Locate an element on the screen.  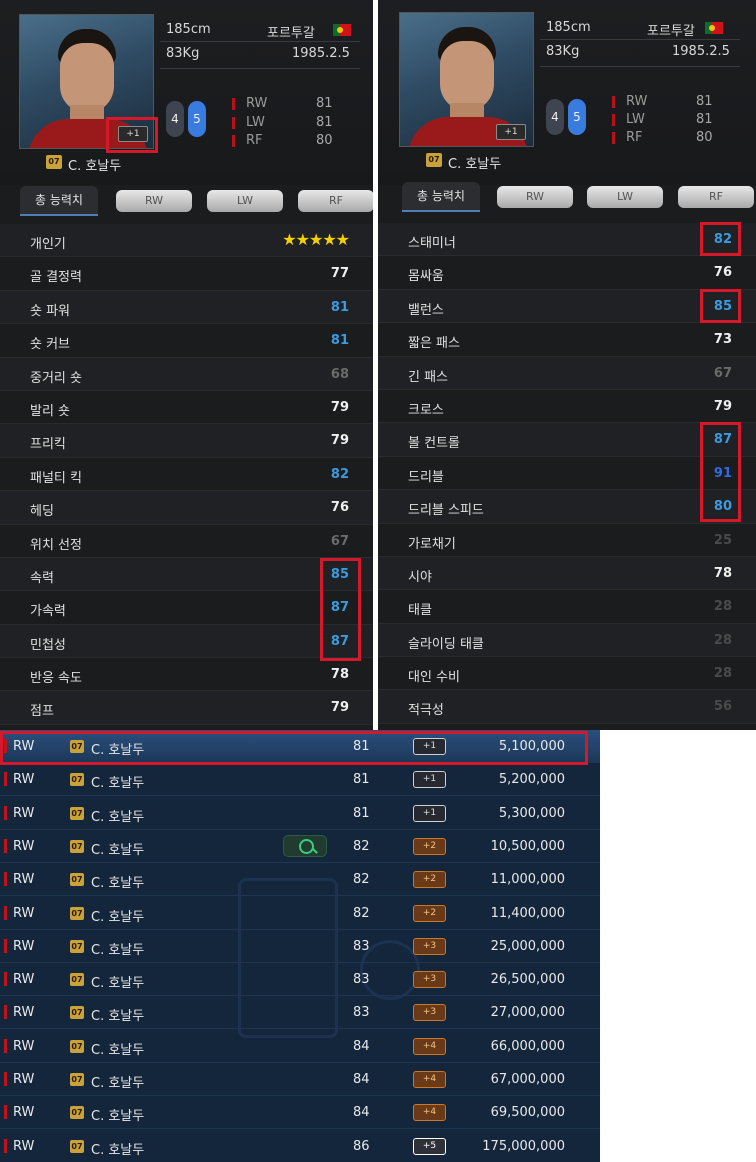
market-row: RW 07 C. 호날두 82 +2 10,500,000 is located at coordinates (300, 846).